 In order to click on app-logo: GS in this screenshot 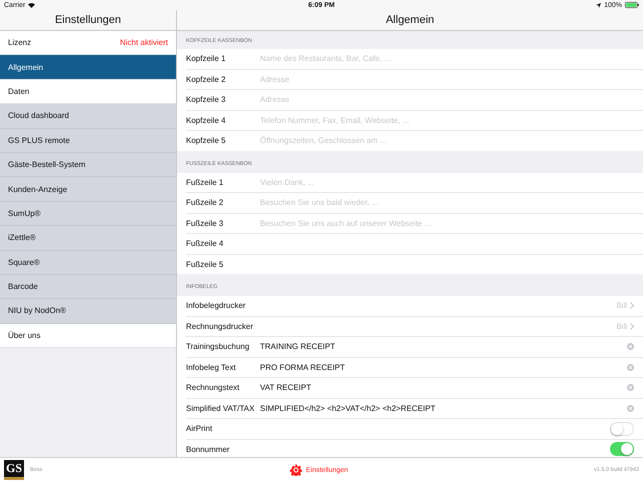, I will do `click(14, 470)`.